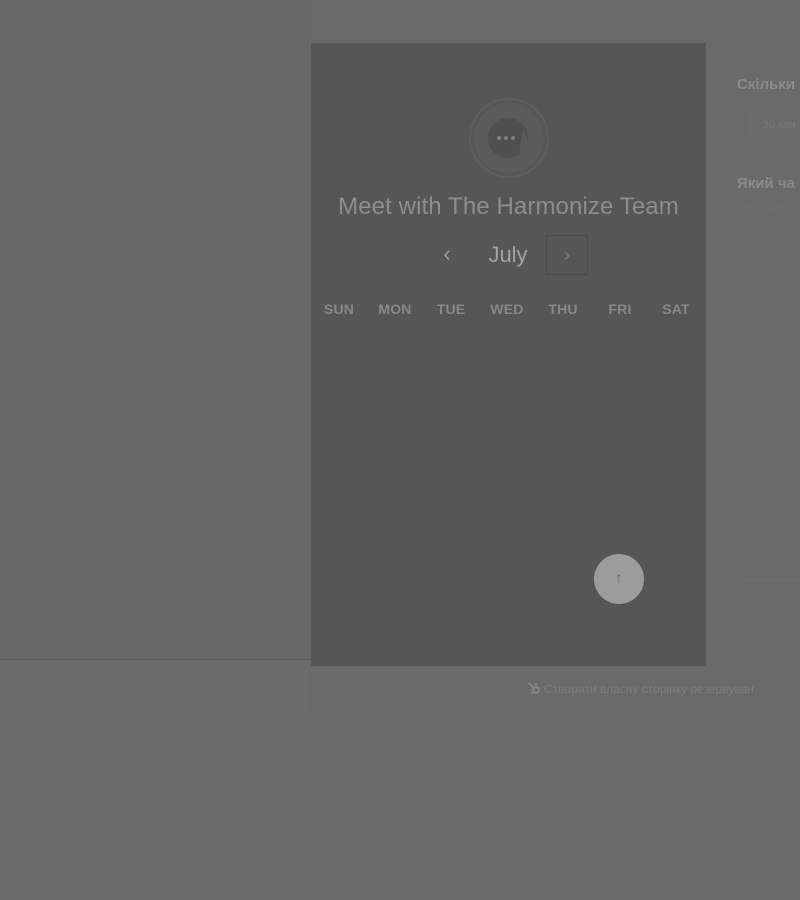  Describe the element at coordinates (156, 659) in the screenshot. I see `left-divider` at that location.